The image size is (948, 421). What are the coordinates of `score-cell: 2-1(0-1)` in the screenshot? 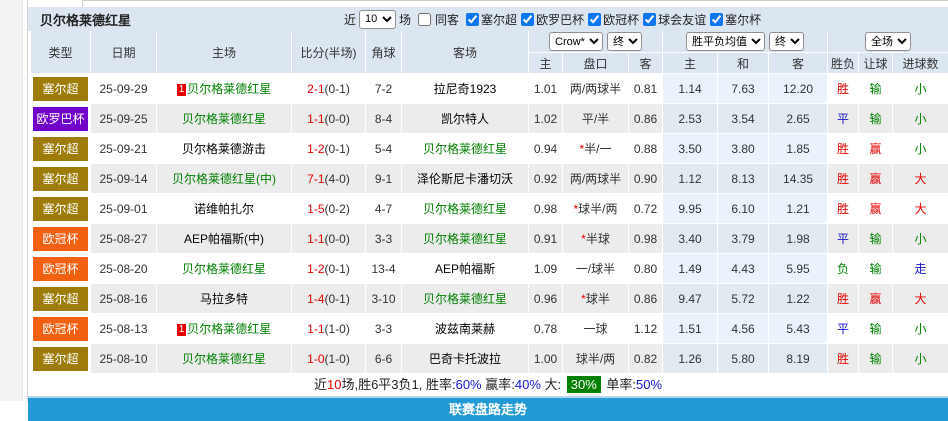 It's located at (329, 89).